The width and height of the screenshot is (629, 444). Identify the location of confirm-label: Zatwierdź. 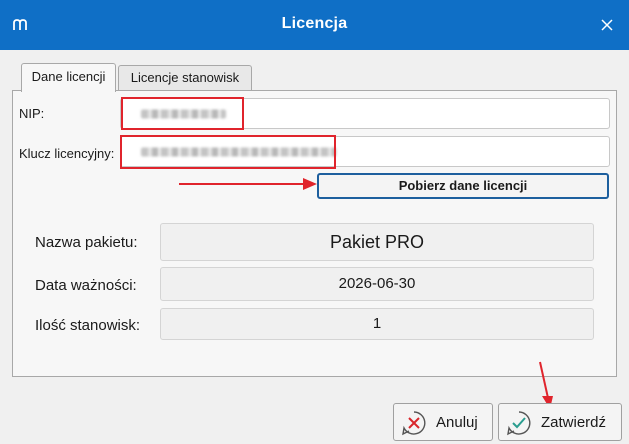
(574, 422).